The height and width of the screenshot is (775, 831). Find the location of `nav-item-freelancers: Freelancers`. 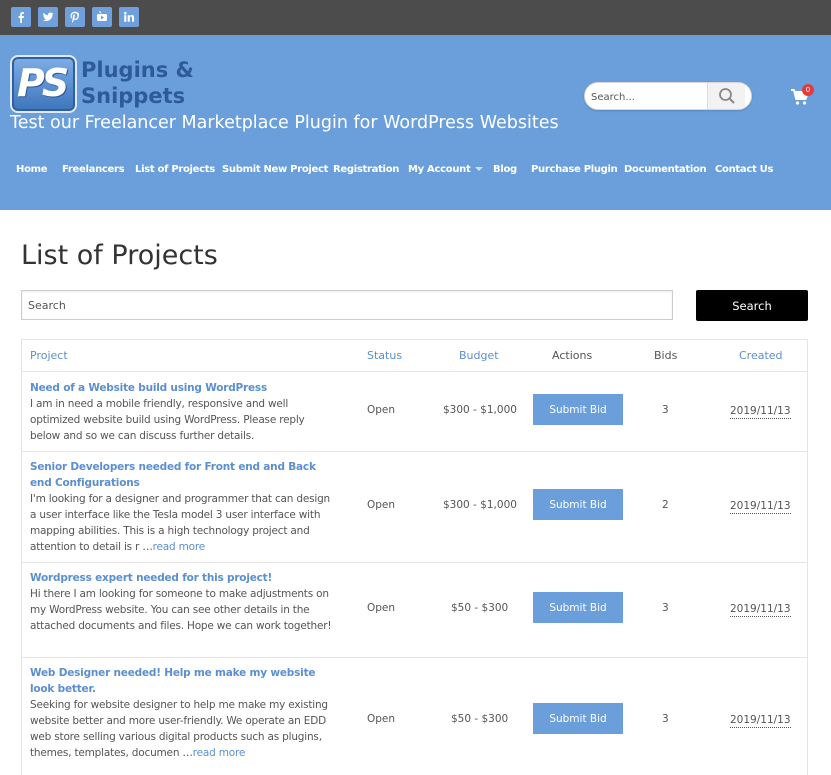

nav-item-freelancers: Freelancers is located at coordinates (93, 170).